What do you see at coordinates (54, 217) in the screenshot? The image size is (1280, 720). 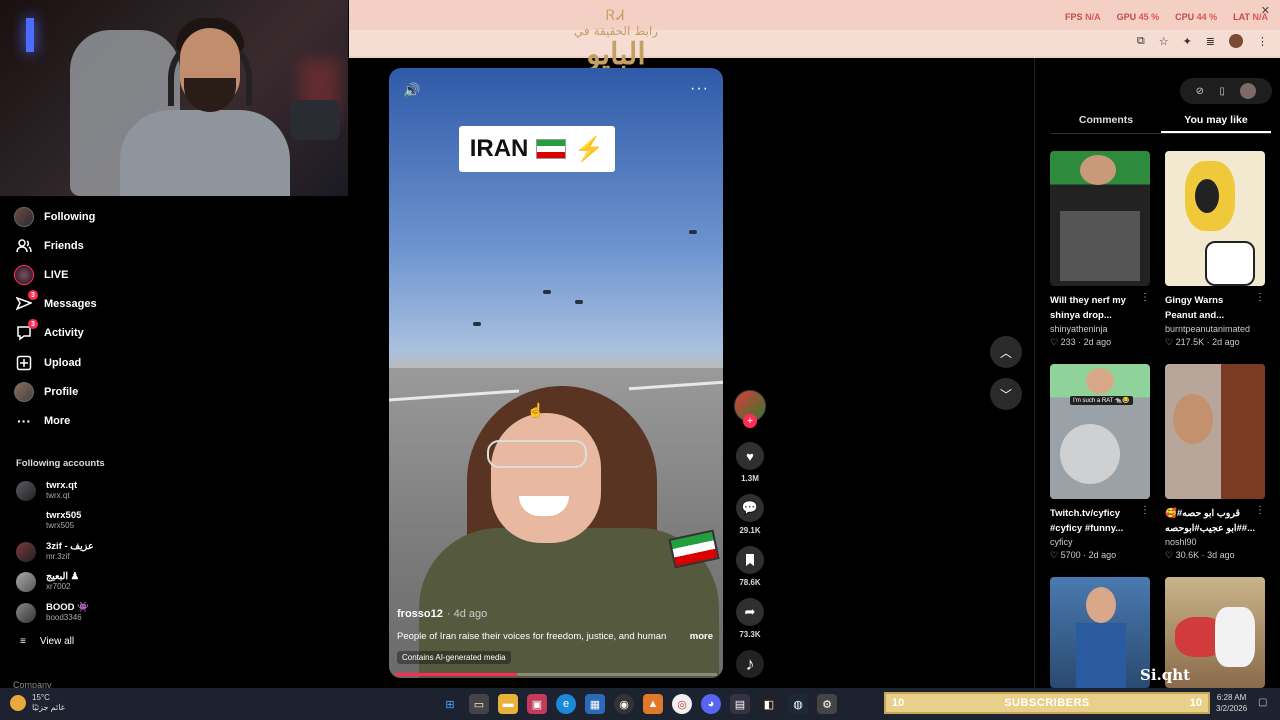 I see `nav-following: Following` at bounding box center [54, 217].